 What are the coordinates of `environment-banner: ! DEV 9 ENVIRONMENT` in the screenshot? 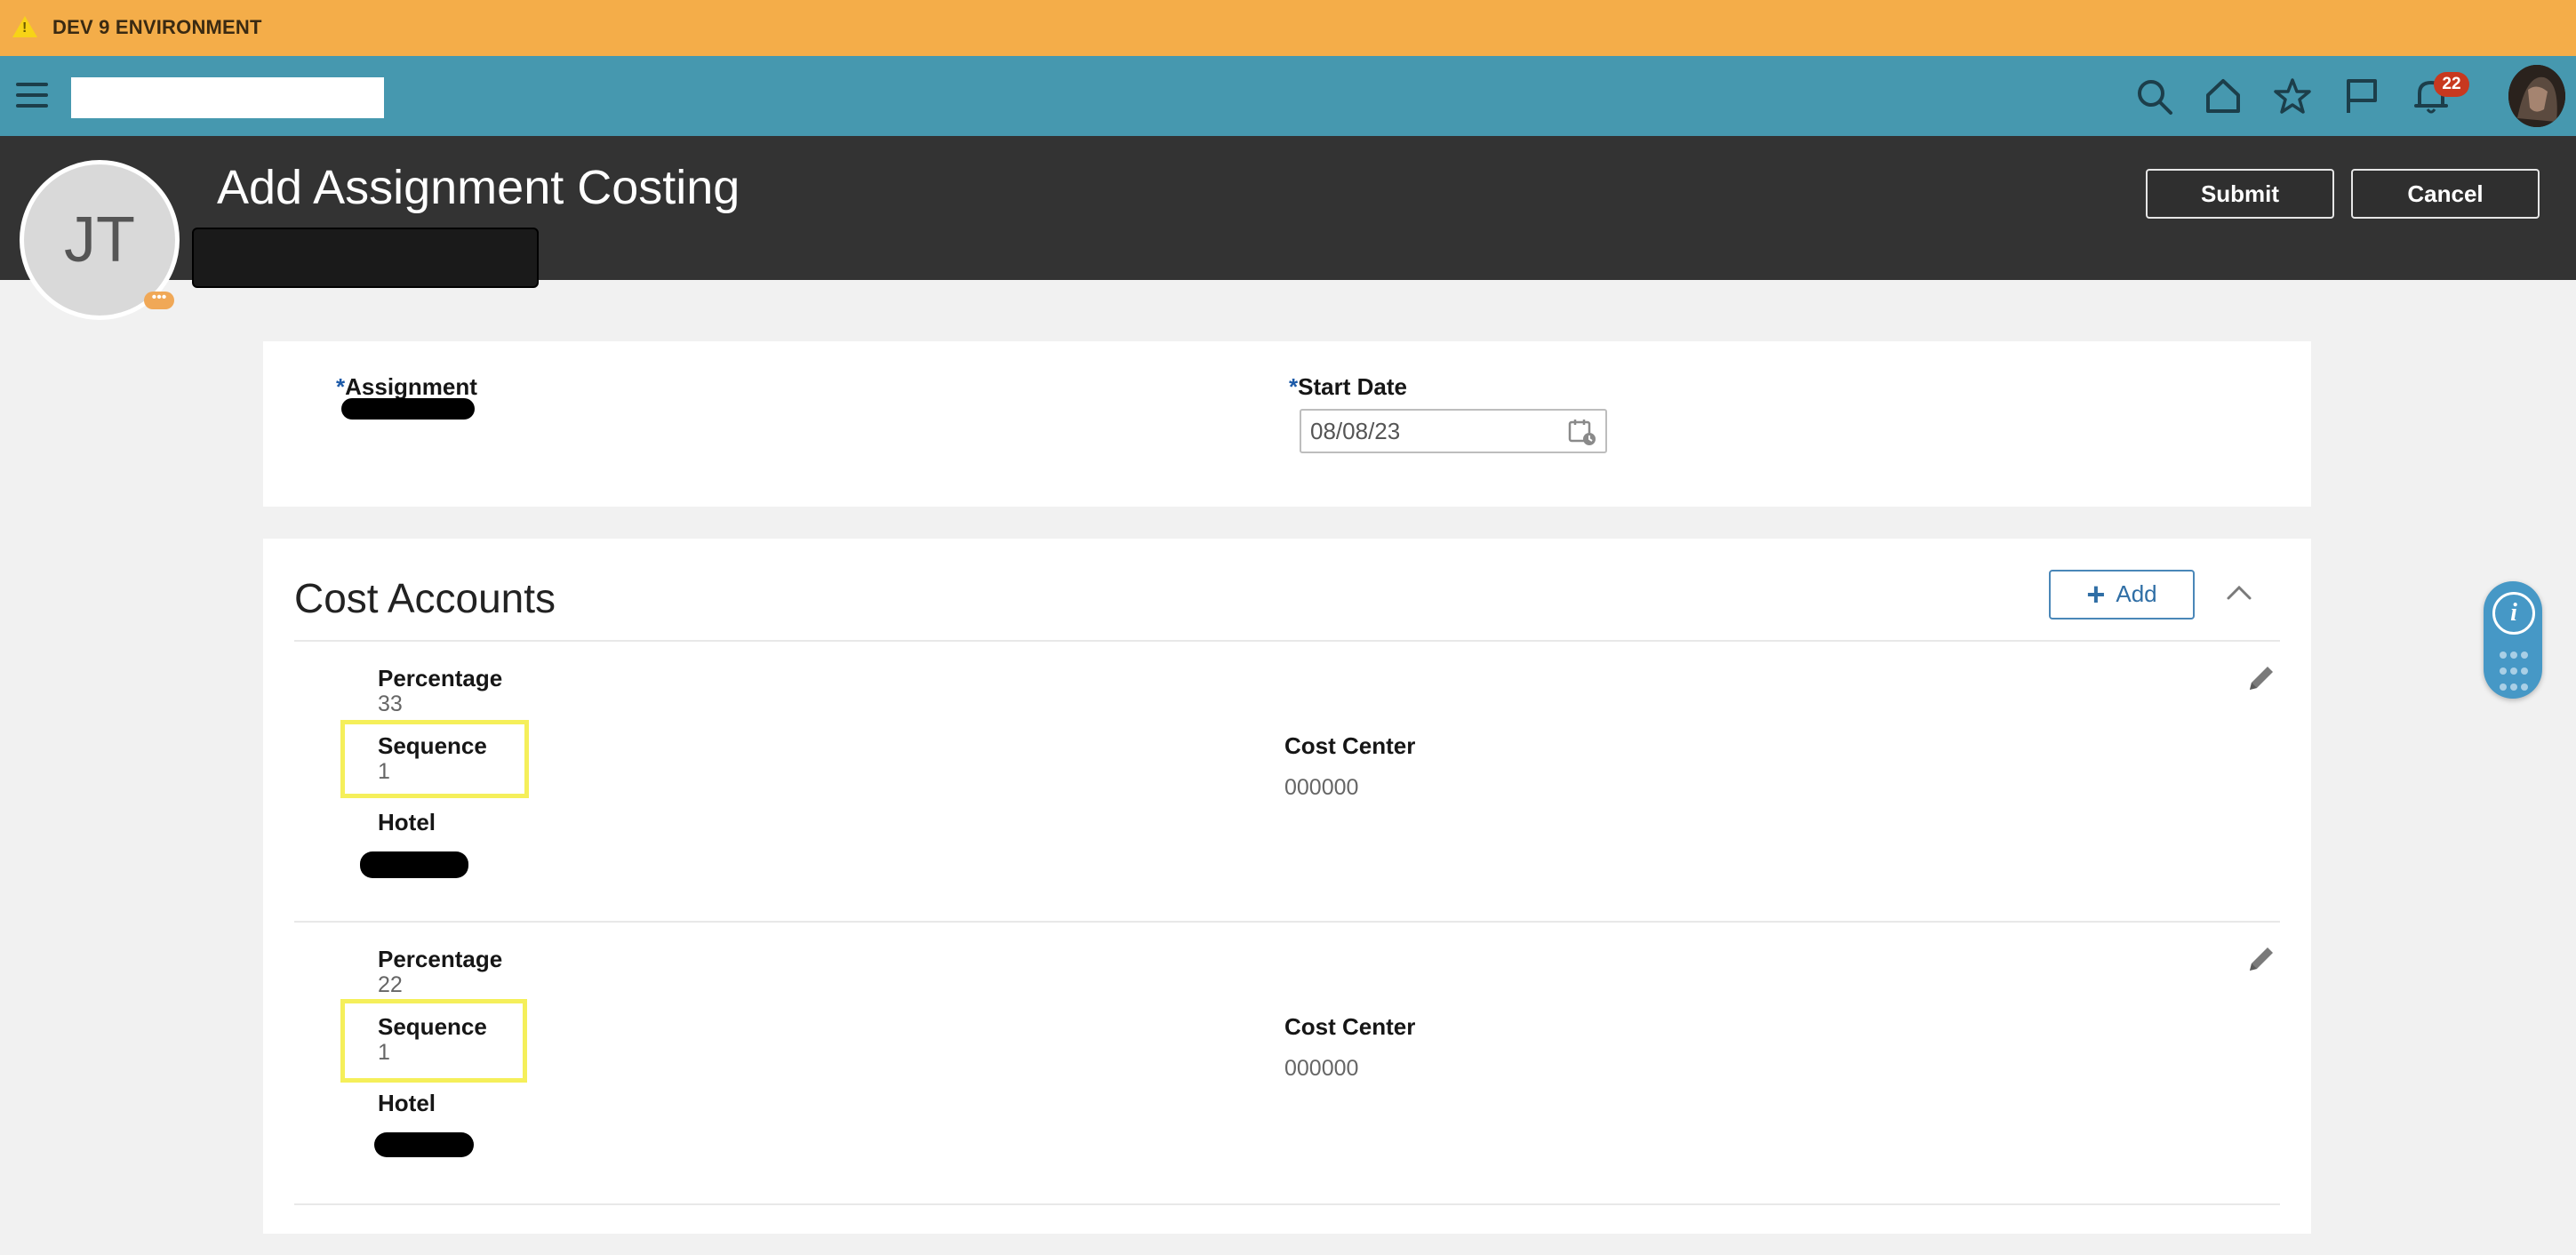 It's located at (1288, 28).